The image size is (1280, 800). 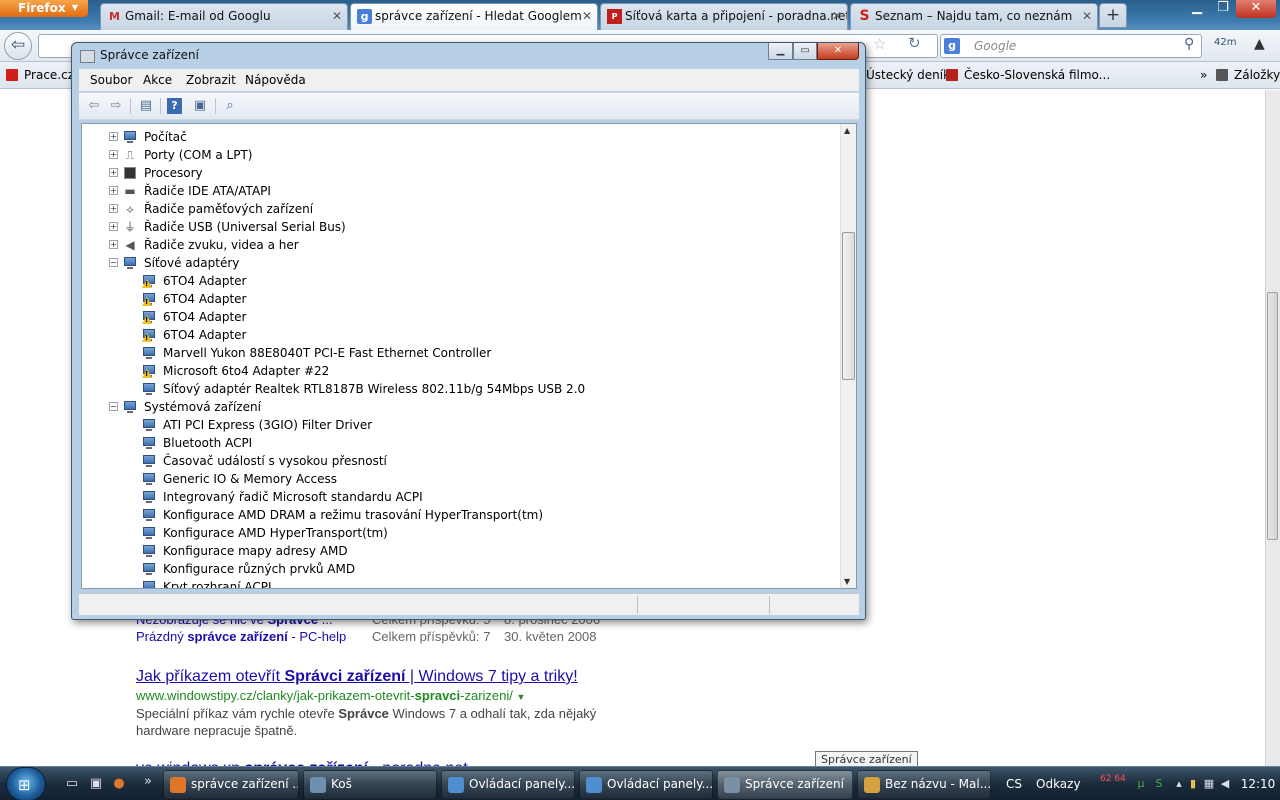 I want to click on menu-icon: ▲, so click(x=1259, y=44).